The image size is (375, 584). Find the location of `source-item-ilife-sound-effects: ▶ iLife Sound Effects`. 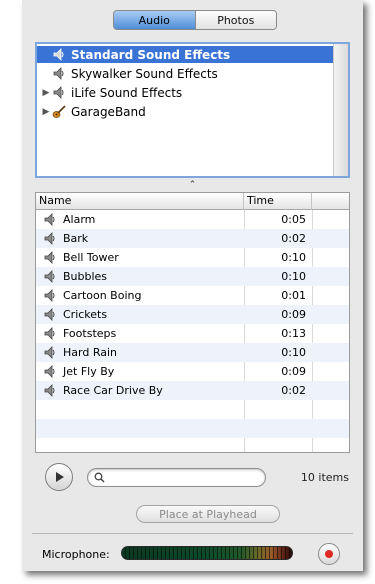

source-item-ilife-sound-effects: ▶ iLife Sound Effects is located at coordinates (186, 92).